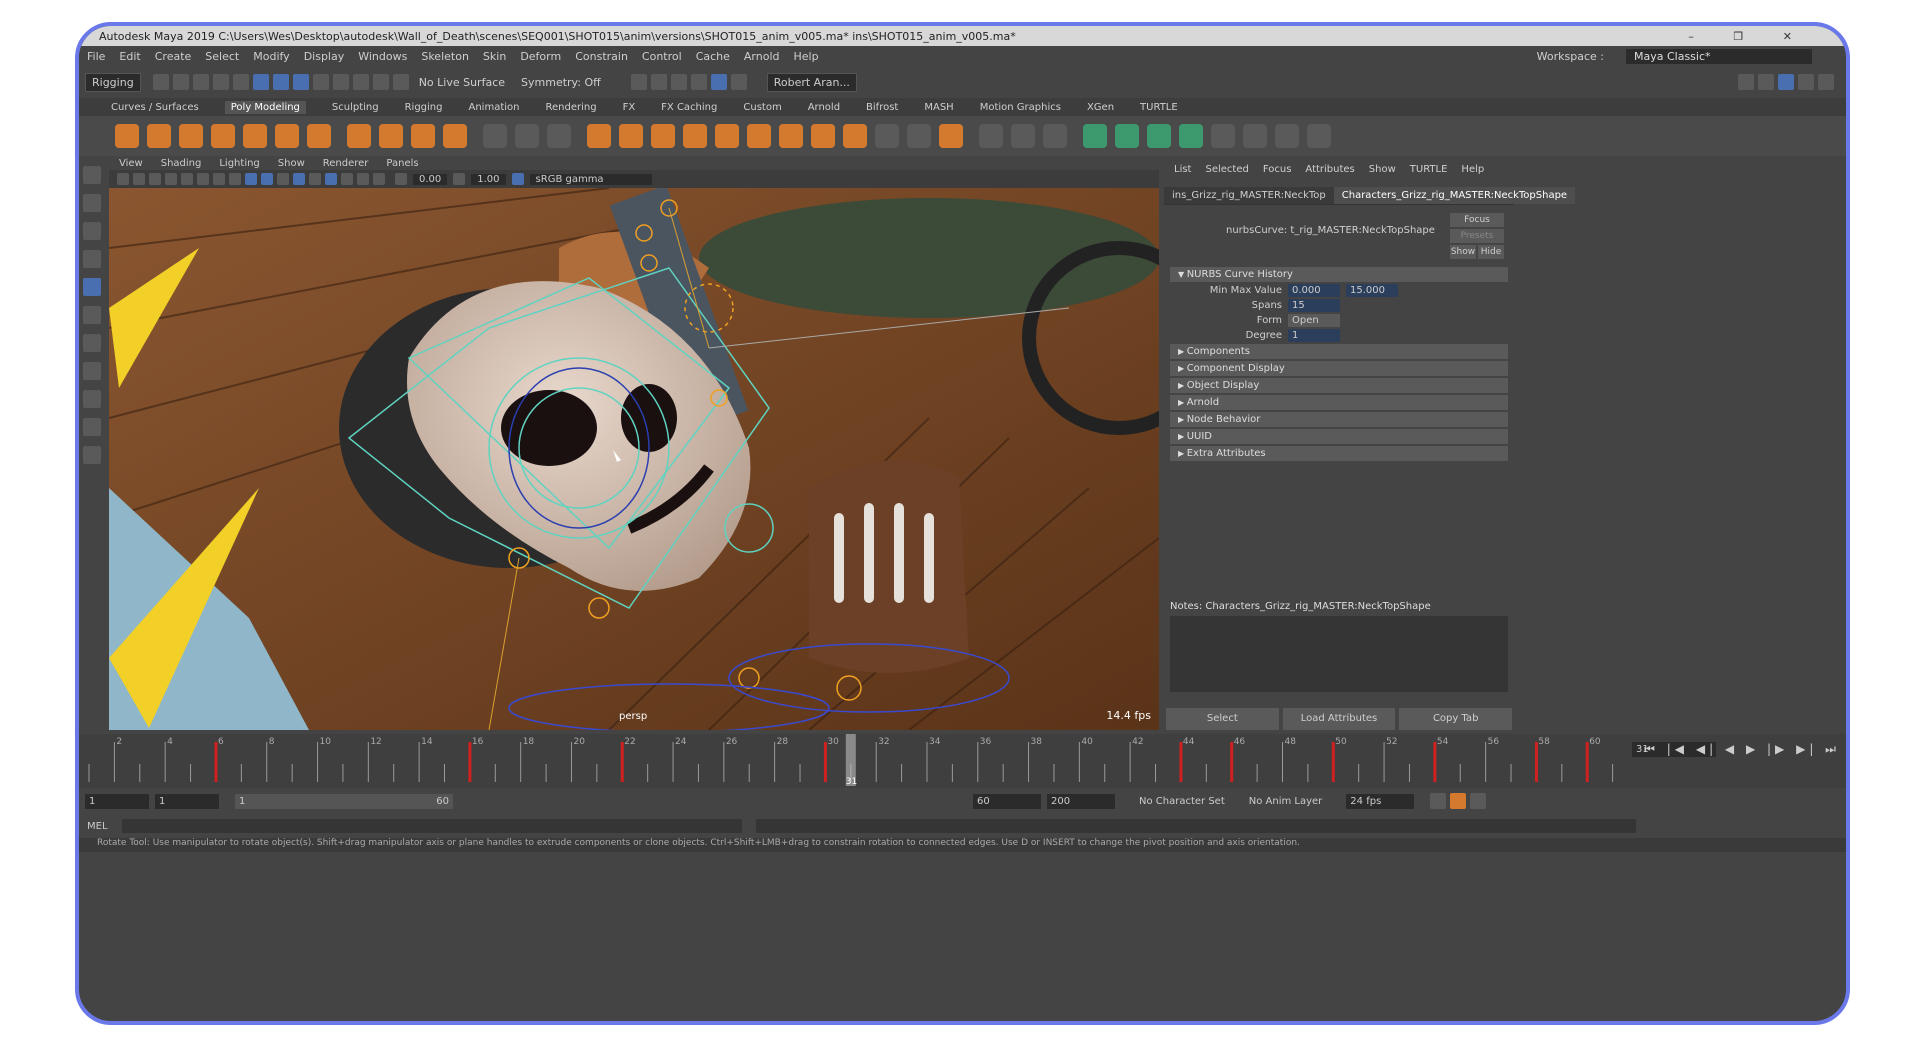 This screenshot has width=1920, height=1047. Describe the element at coordinates (1055, 136) in the screenshot. I see `auto-map-icon` at that location.